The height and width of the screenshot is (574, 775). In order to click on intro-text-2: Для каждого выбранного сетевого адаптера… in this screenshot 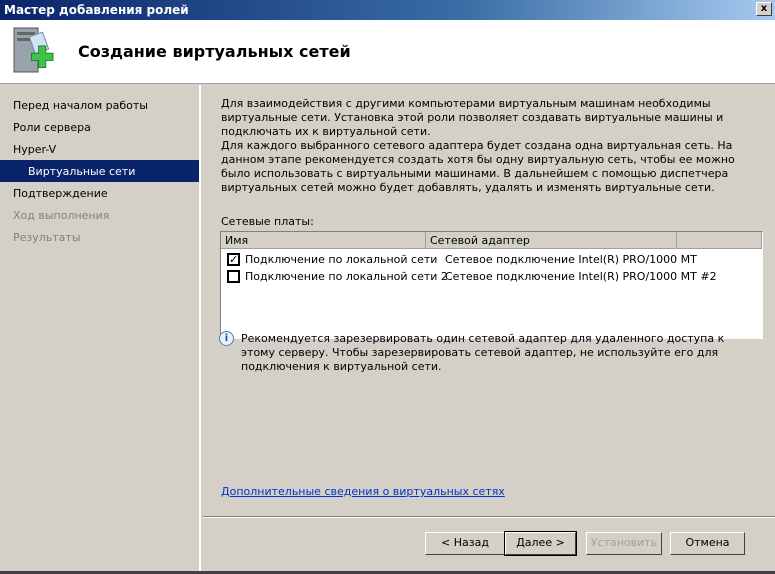, I will do `click(478, 166)`.